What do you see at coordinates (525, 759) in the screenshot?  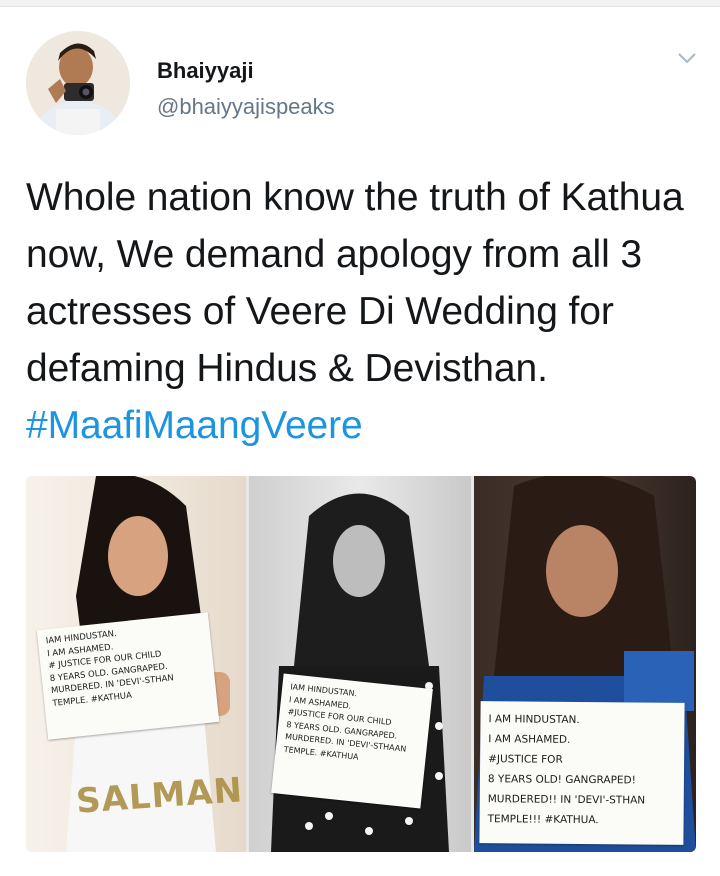 I see `sign-line: #JUSTICE FOR` at bounding box center [525, 759].